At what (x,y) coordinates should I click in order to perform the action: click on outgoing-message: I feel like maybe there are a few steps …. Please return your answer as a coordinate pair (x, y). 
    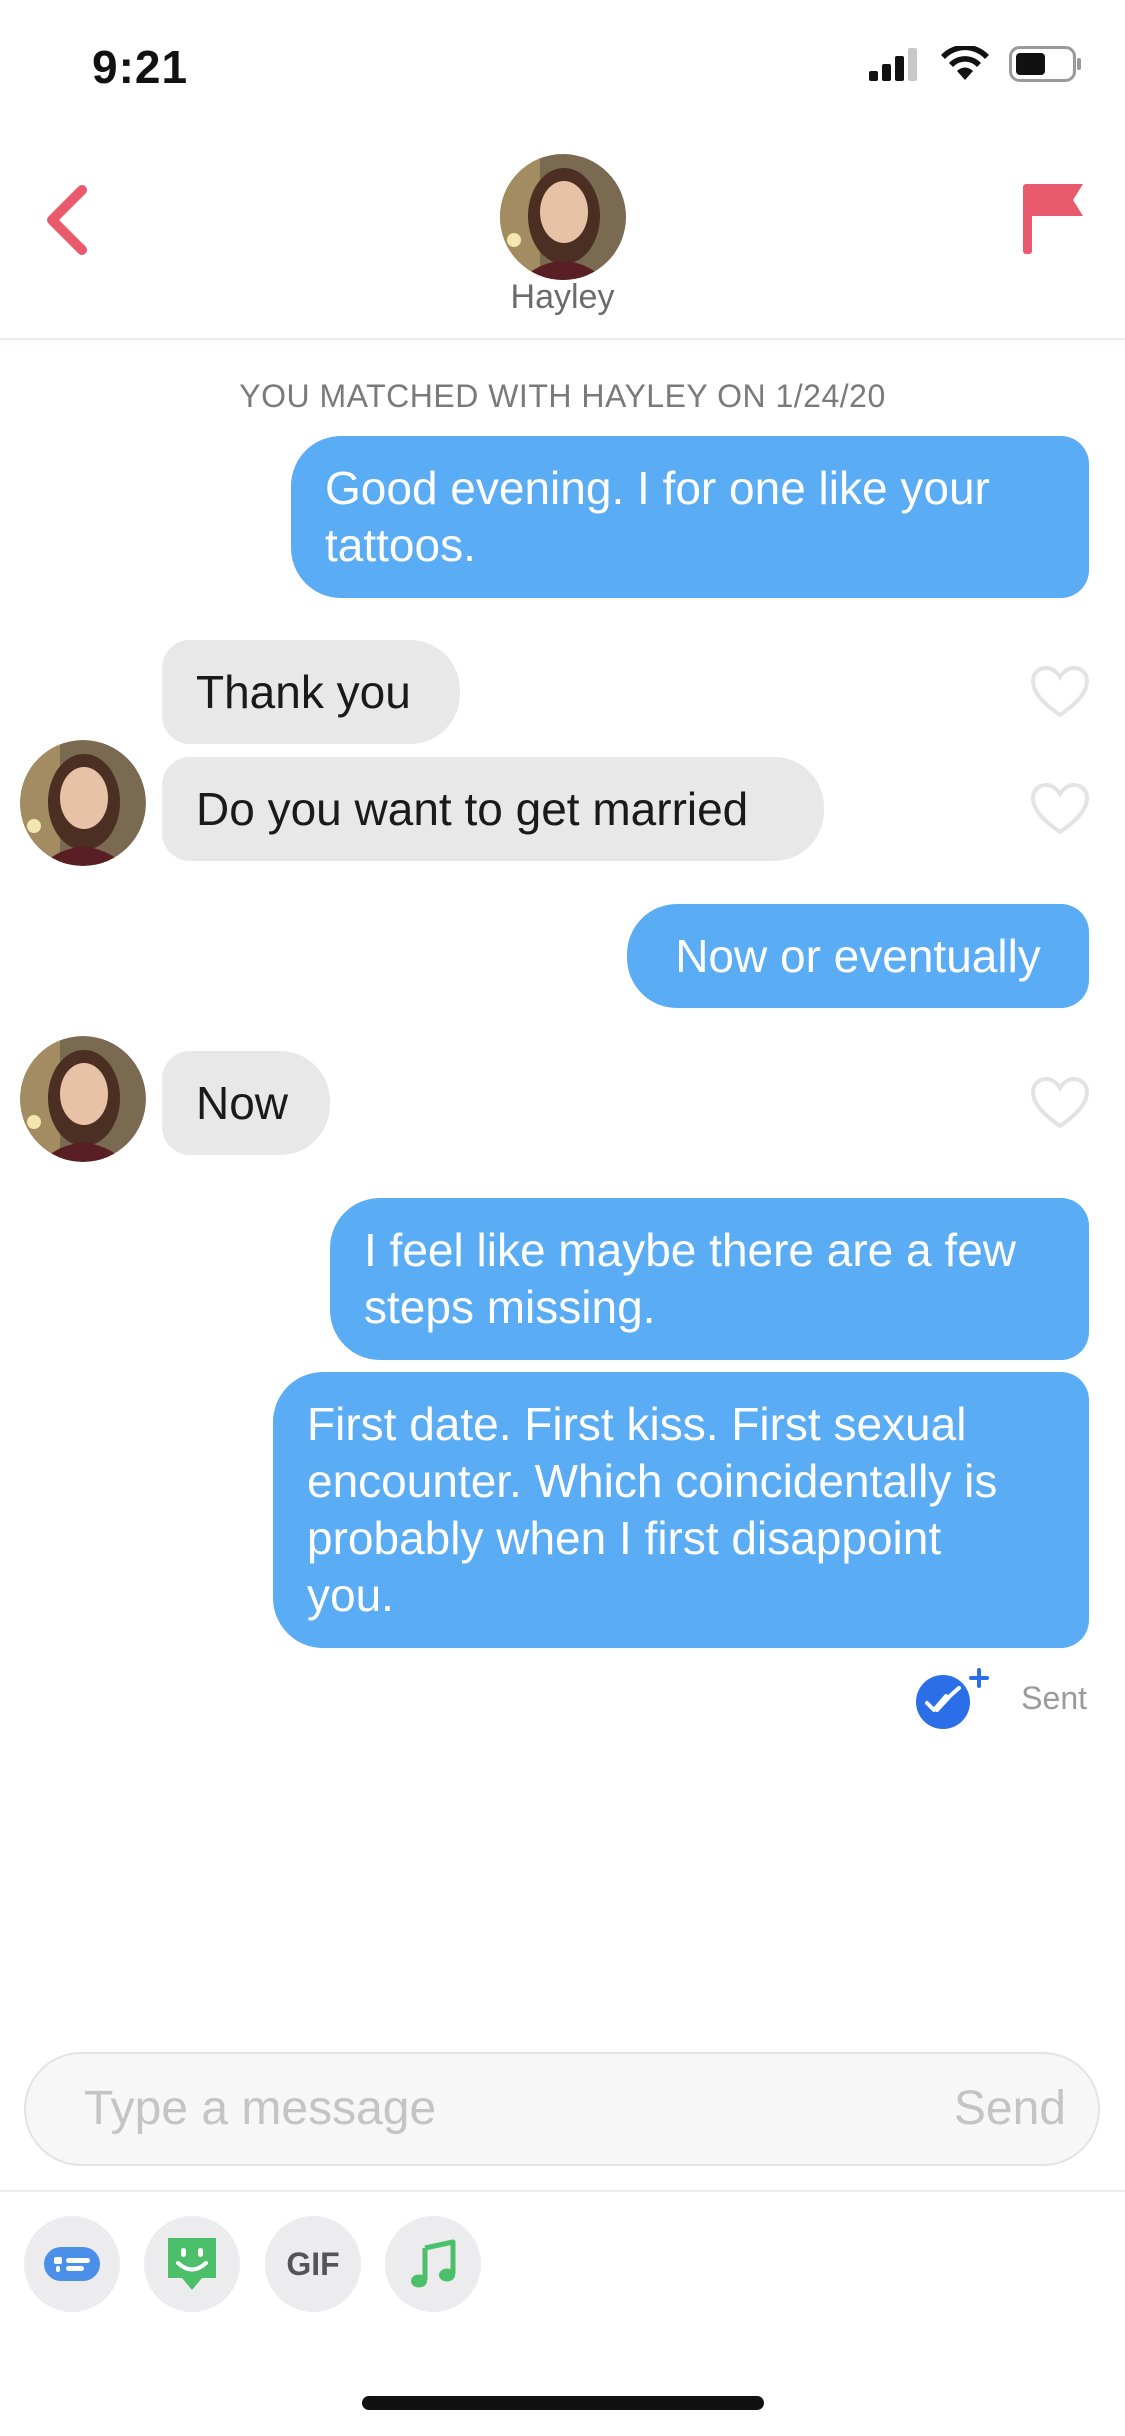
    Looking at the image, I should click on (709, 1279).